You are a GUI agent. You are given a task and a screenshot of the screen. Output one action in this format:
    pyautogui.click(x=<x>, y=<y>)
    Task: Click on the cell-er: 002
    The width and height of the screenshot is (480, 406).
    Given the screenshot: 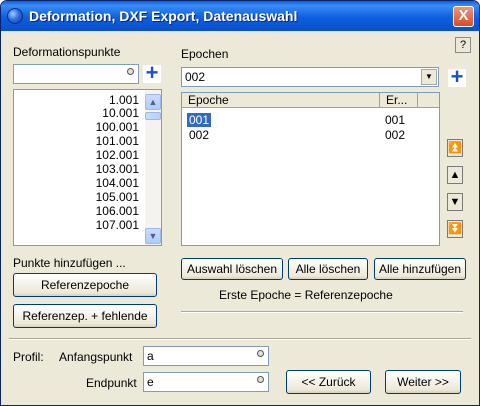 What is the action you would take?
    pyautogui.click(x=395, y=135)
    